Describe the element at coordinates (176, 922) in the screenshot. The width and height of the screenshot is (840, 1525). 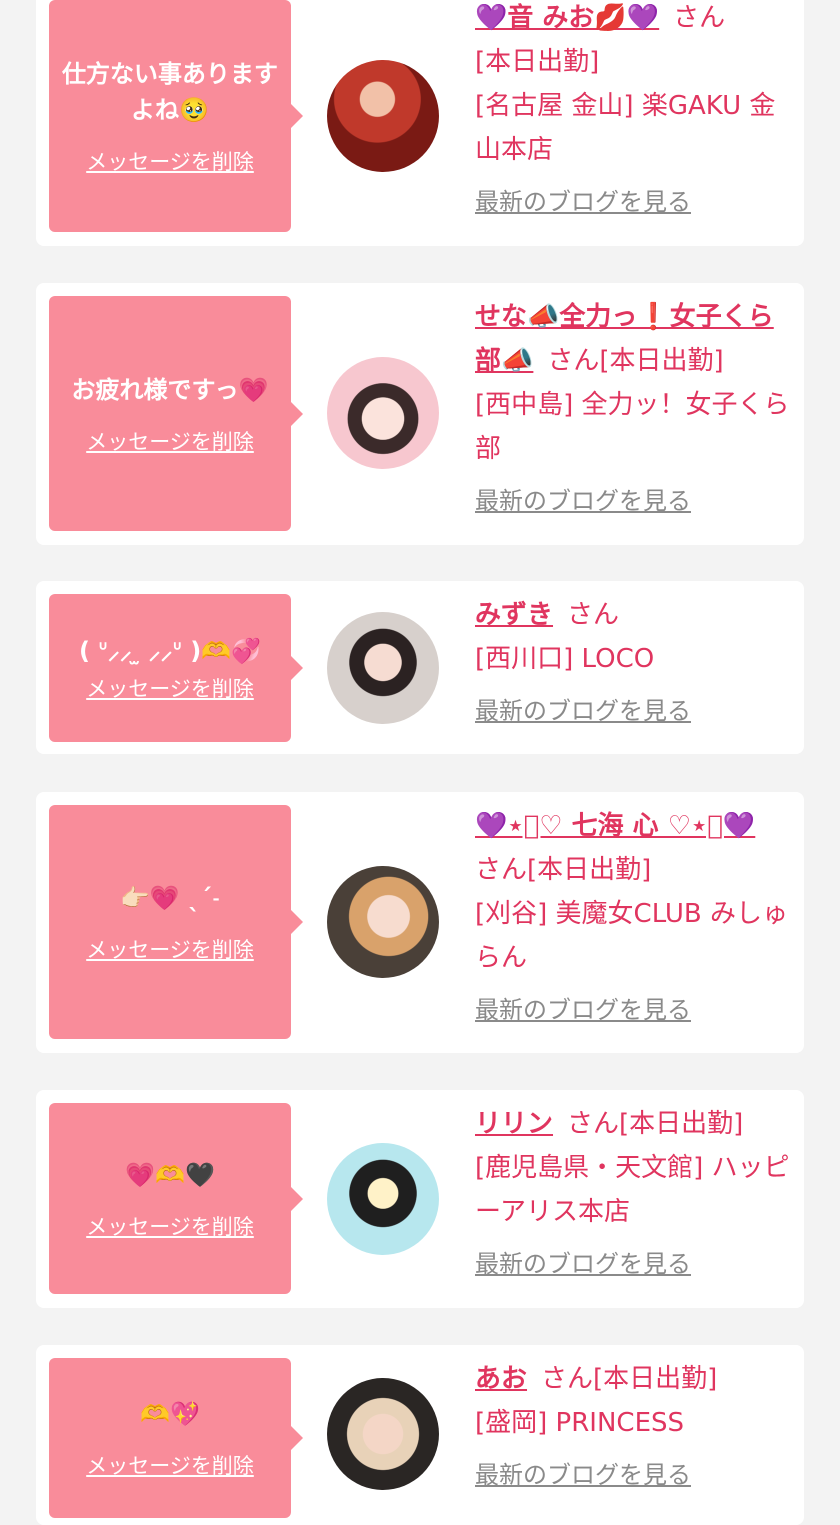
I see `message-bubble: 👉🏻💗 ˎˊ˗ メッセージを削除` at that location.